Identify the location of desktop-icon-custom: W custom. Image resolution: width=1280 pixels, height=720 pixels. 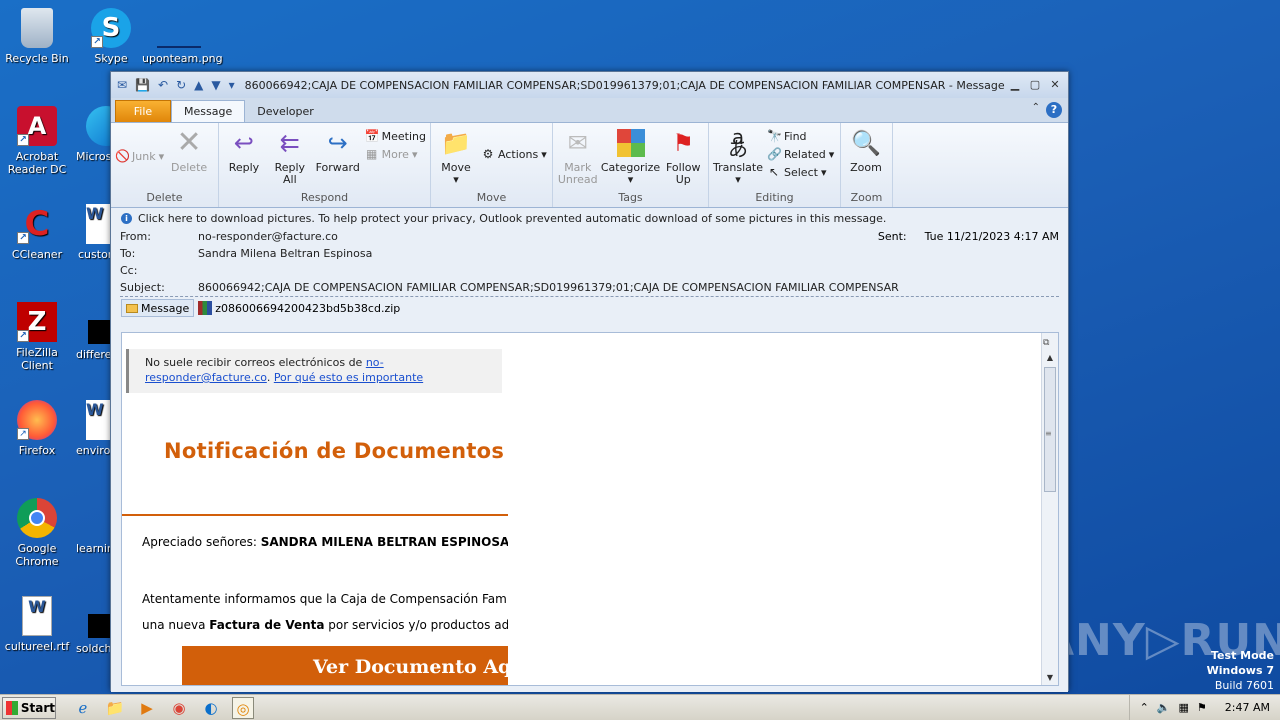
(92, 232).